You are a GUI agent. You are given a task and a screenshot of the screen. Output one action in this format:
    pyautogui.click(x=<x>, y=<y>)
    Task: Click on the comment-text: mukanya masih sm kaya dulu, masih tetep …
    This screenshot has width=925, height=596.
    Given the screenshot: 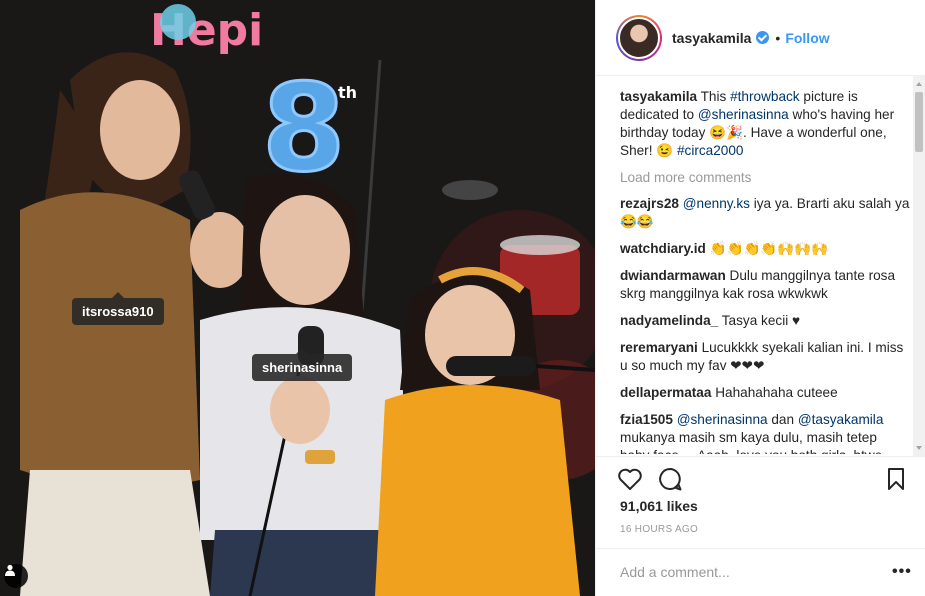 What is the action you would take?
    pyautogui.click(x=751, y=442)
    